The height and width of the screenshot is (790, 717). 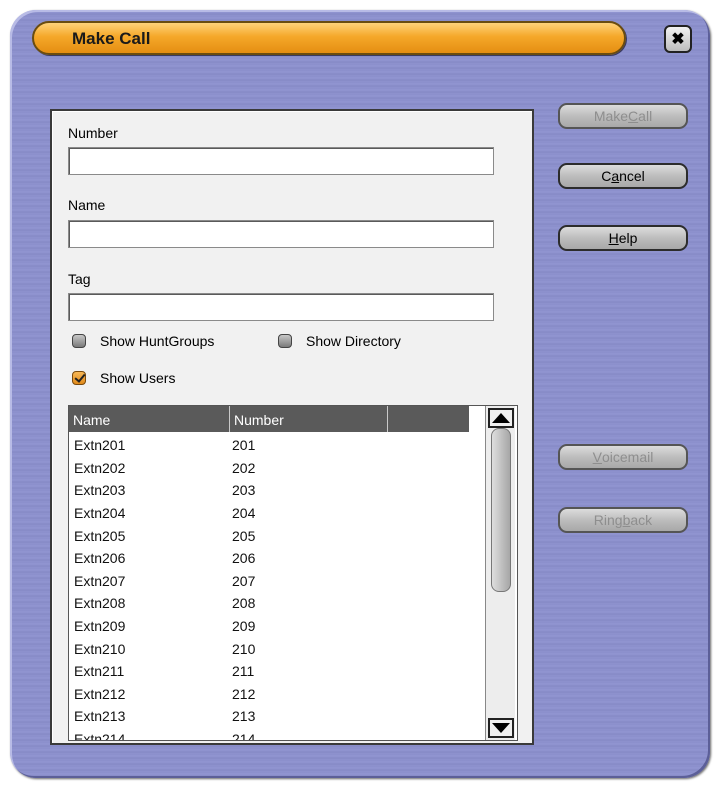 I want to click on row-number: 209, so click(x=244, y=626).